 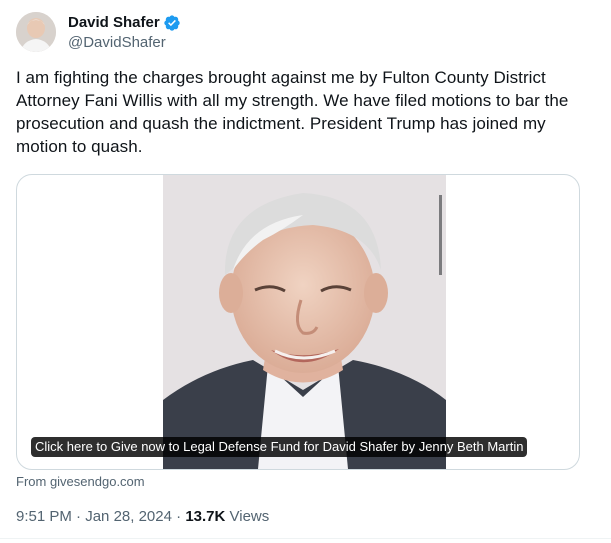 I want to click on views-count: 13.7K, so click(x=205, y=516).